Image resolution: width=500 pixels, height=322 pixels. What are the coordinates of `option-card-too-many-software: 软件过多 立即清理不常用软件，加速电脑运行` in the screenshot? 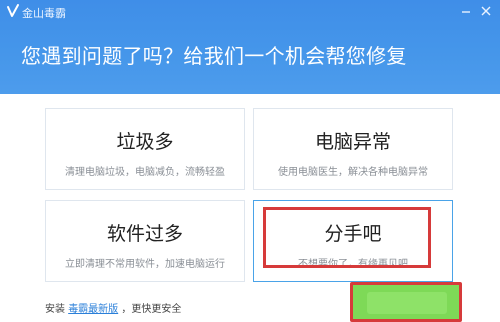 It's located at (145, 241).